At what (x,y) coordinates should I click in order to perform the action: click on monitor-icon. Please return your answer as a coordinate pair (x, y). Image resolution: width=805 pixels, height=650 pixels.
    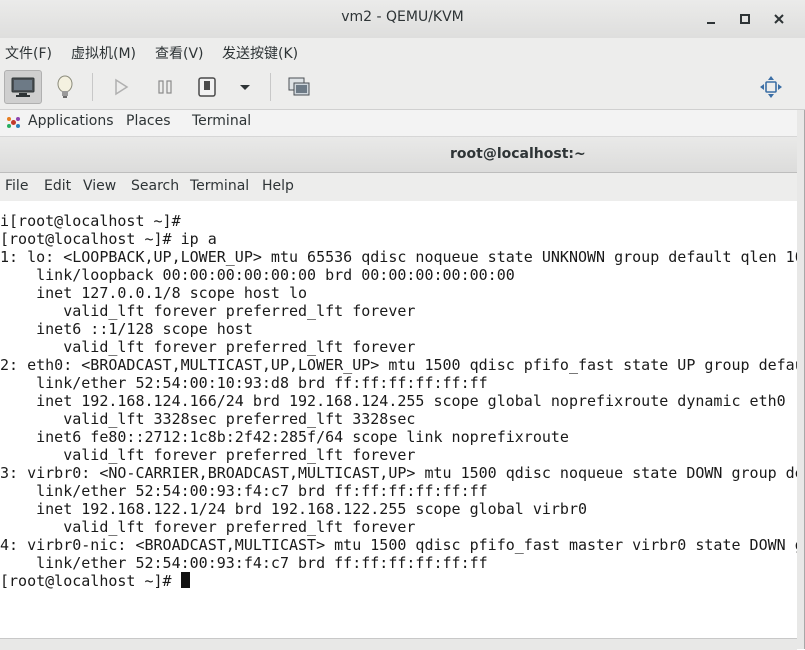
    Looking at the image, I should click on (23, 87).